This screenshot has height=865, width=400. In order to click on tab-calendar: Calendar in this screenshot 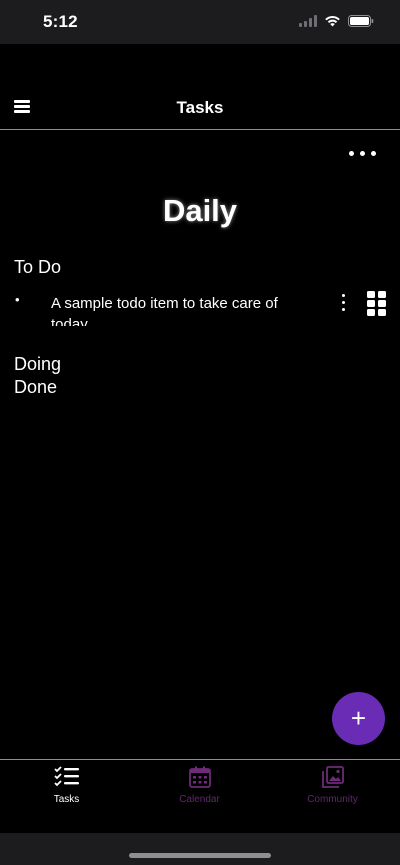, I will do `click(199, 797)`.